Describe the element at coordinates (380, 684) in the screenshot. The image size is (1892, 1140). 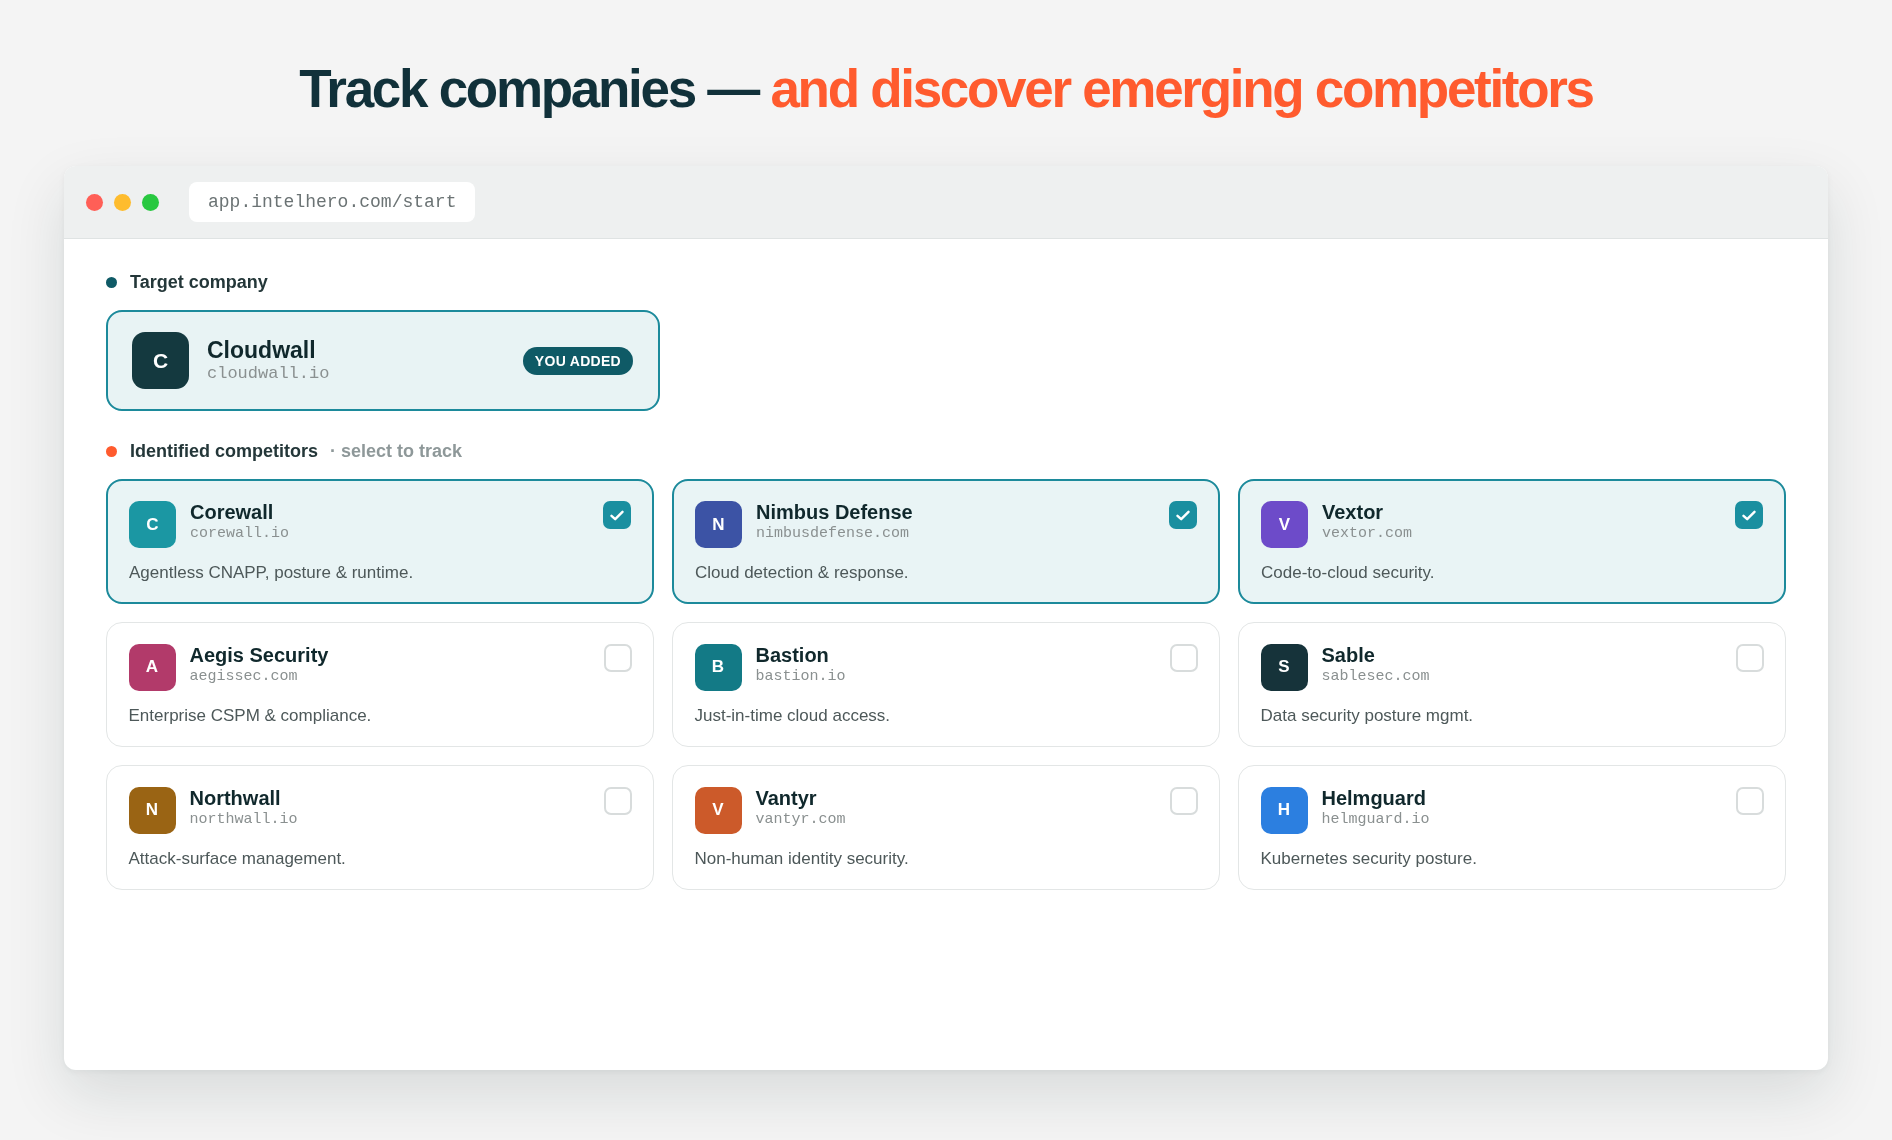
I see `competitor-card: A Aegis Security aegissec.com Enterprise CSPM & compliance.` at that location.